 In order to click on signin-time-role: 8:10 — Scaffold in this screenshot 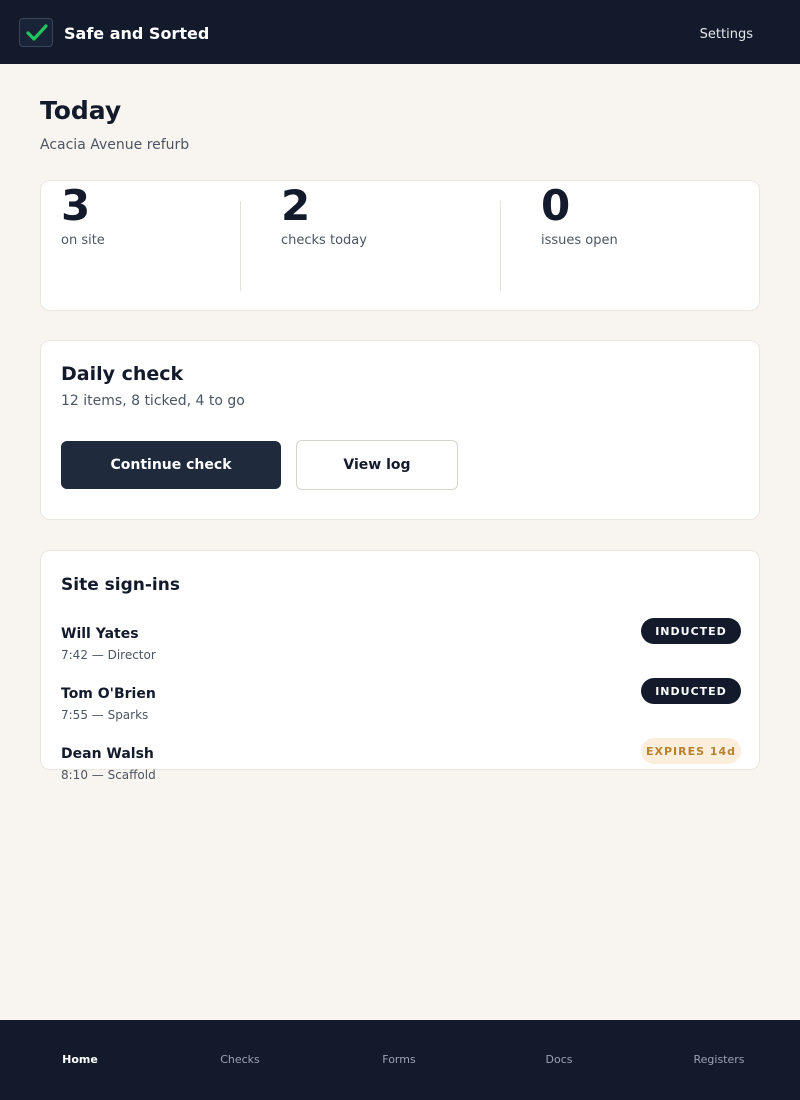, I will do `click(108, 775)`.